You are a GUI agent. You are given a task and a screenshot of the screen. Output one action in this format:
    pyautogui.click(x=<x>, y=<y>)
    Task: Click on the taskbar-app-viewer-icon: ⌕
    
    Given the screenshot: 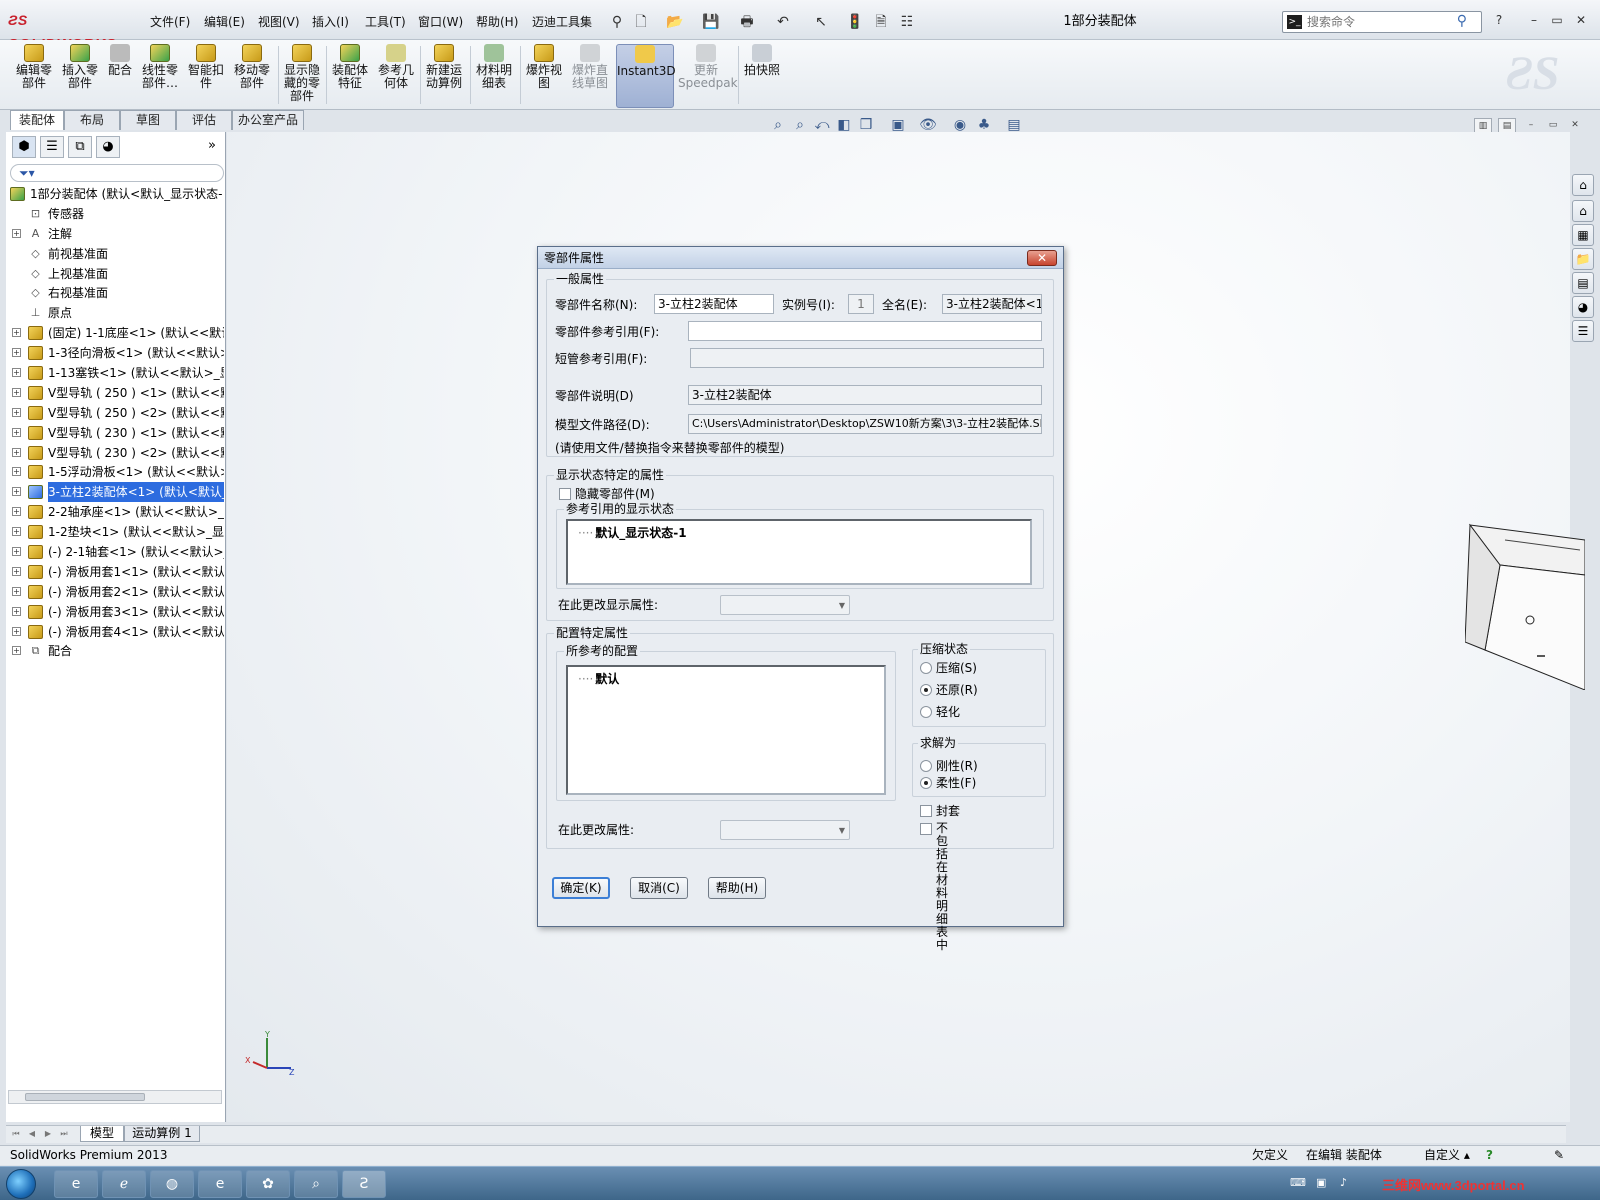 What is the action you would take?
    pyautogui.click(x=316, y=1184)
    